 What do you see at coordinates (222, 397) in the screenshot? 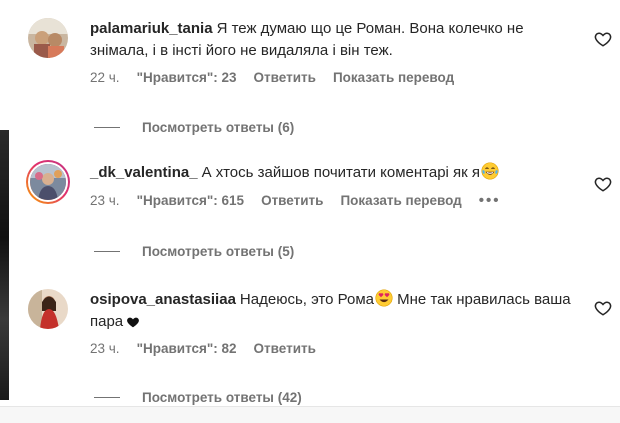
I see `view-replies-label: Посмотреть ответы (42)` at bounding box center [222, 397].